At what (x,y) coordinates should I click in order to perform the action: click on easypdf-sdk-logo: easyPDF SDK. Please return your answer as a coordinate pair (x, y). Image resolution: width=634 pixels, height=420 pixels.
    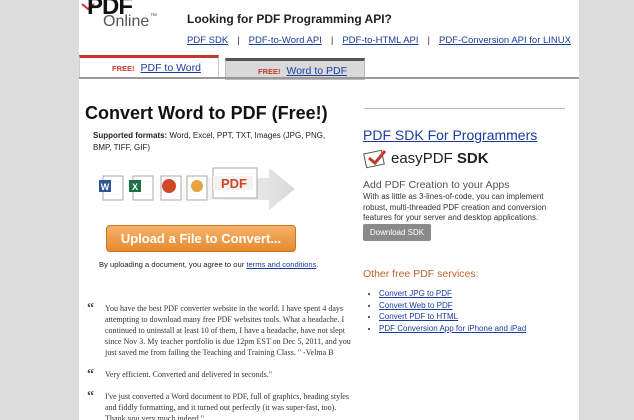
    Looking at the image, I should click on (463, 159).